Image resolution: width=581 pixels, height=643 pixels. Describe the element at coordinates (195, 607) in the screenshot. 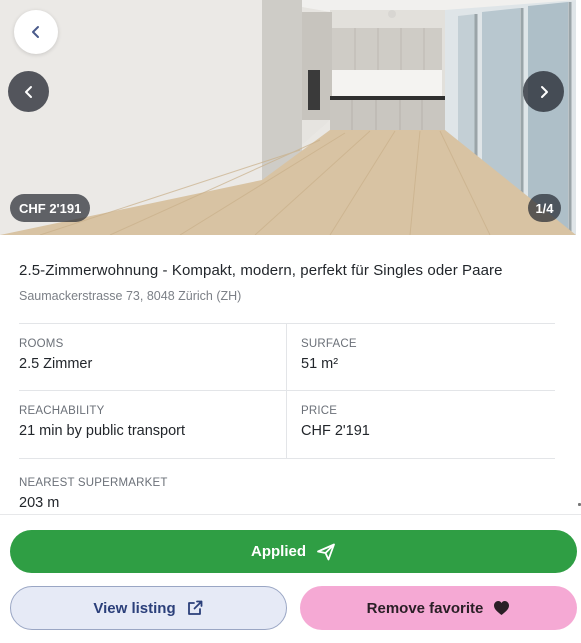

I see `external-link-icon` at that location.